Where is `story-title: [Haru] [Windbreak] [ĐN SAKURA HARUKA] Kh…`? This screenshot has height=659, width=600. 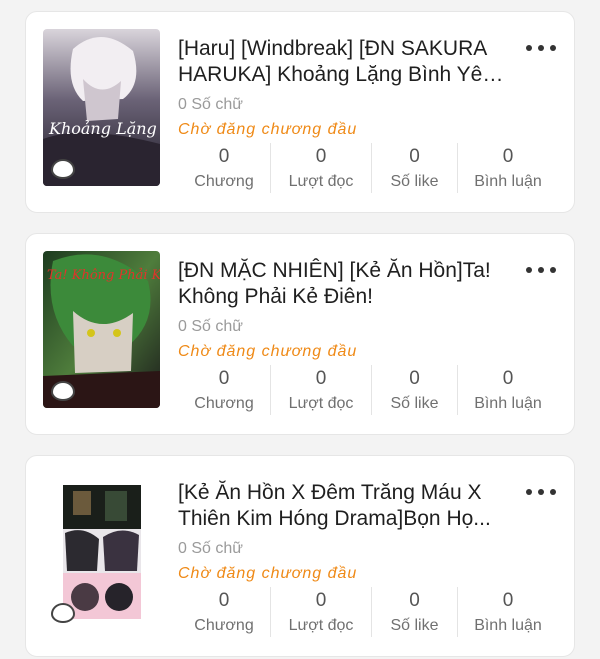 story-title: [Haru] [Windbreak] [ĐN SAKURA HARUKA] Kh… is located at coordinates (343, 62).